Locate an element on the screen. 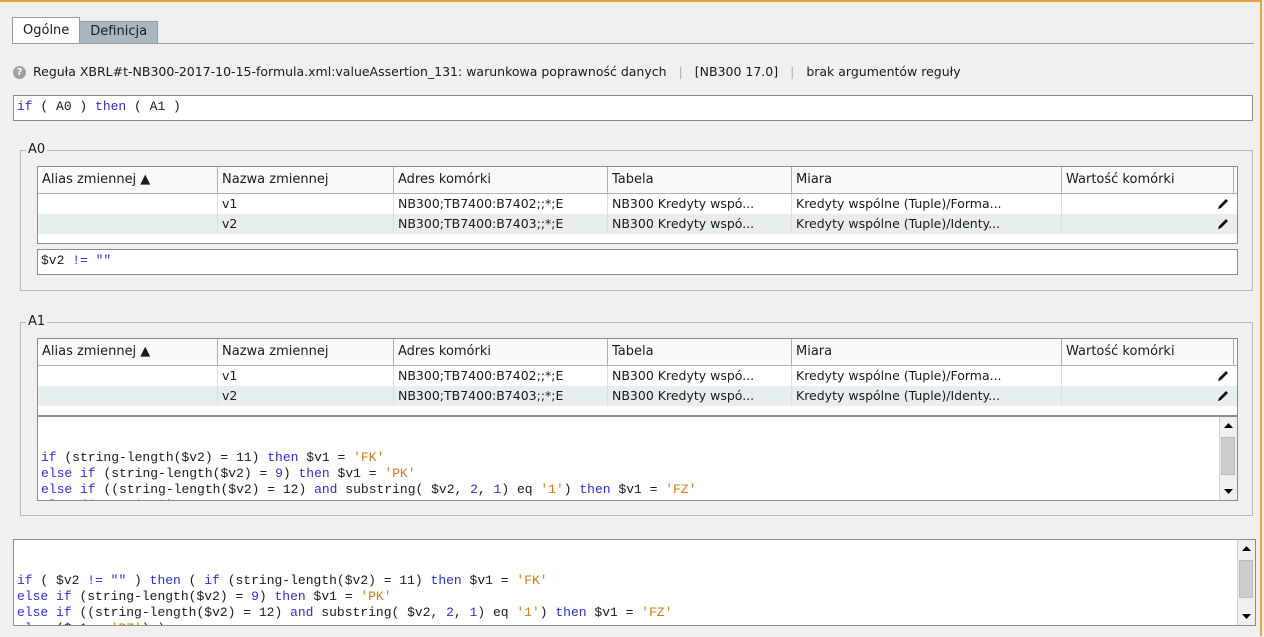  rule-args: brak argumentów reguły is located at coordinates (883, 71).